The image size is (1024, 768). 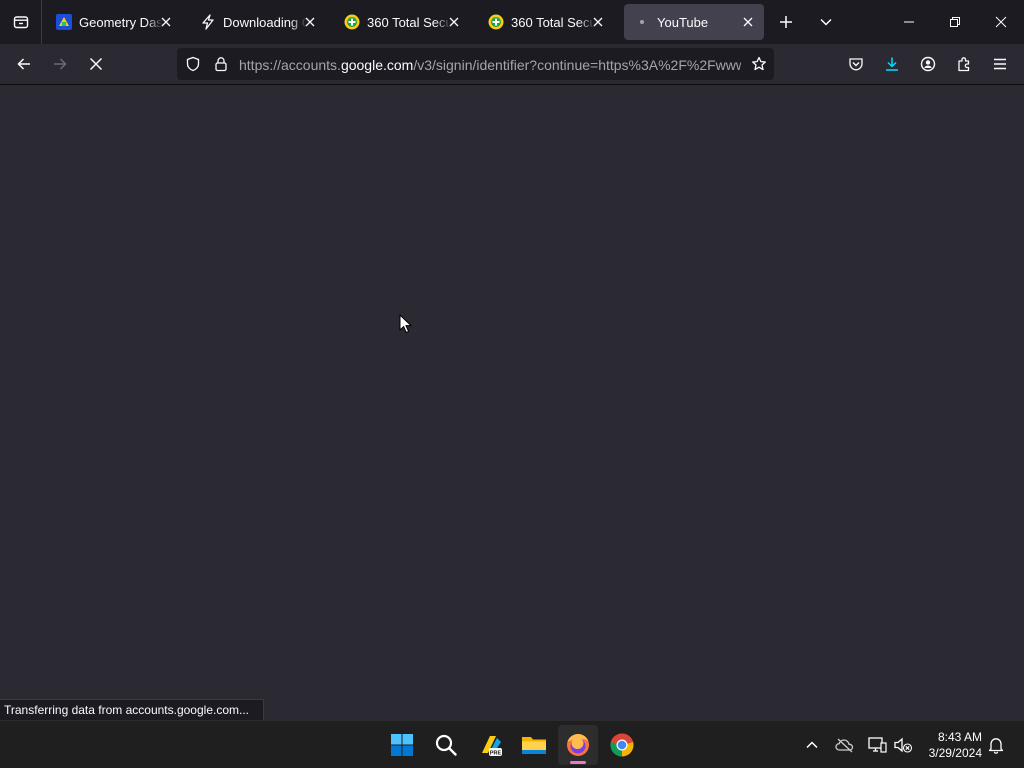 I want to click on extensions-button, so click(x=964, y=64).